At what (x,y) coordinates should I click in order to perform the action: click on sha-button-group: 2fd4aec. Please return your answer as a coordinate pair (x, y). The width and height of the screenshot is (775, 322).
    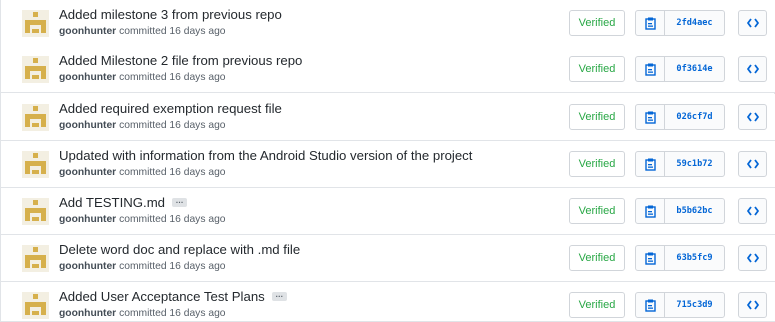
    Looking at the image, I should click on (680, 23).